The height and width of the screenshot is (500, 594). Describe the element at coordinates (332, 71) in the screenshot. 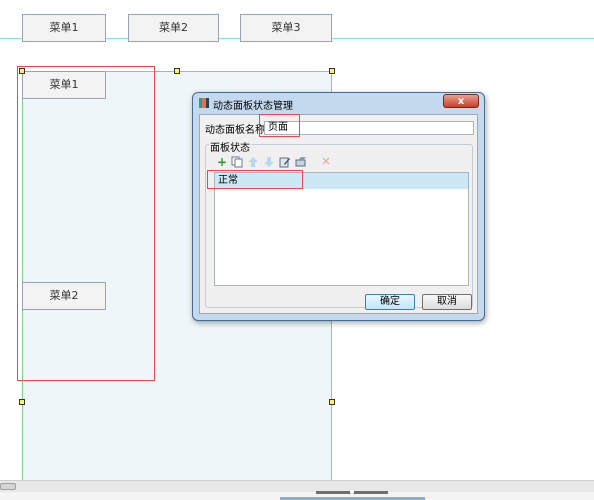

I see `resize-handle-top-right` at that location.